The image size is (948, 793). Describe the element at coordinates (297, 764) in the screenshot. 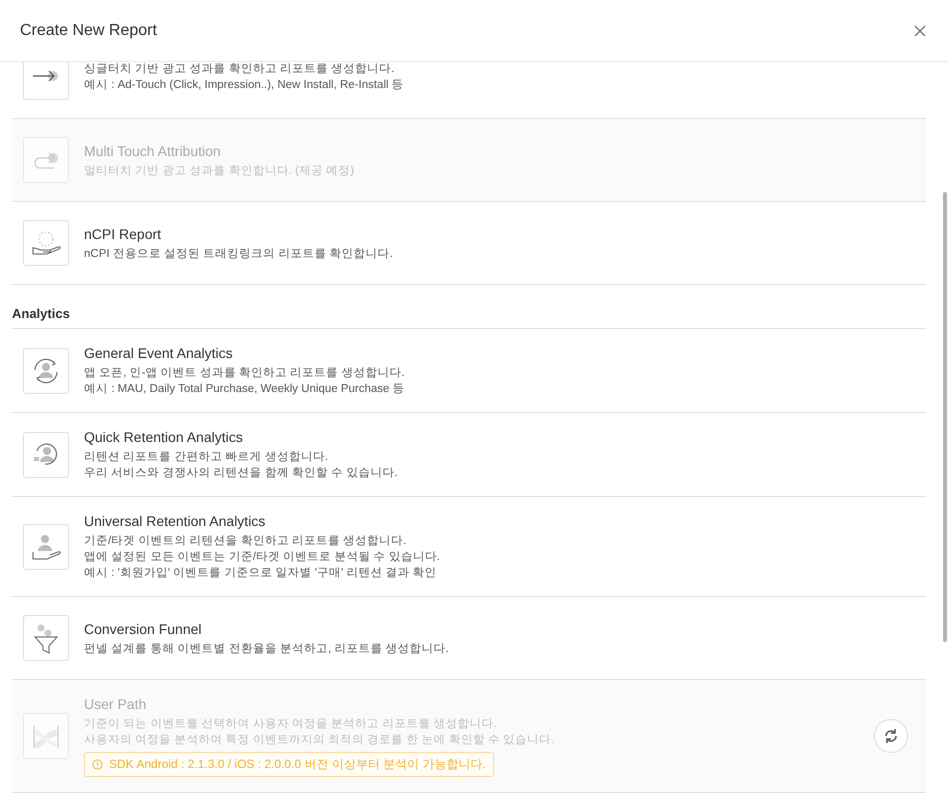

I see `notice-text: SDK Android : 2.1.3.0 / iOS : 2.0.0.0 버전 이상부터 분석이 가능합니다.` at that location.